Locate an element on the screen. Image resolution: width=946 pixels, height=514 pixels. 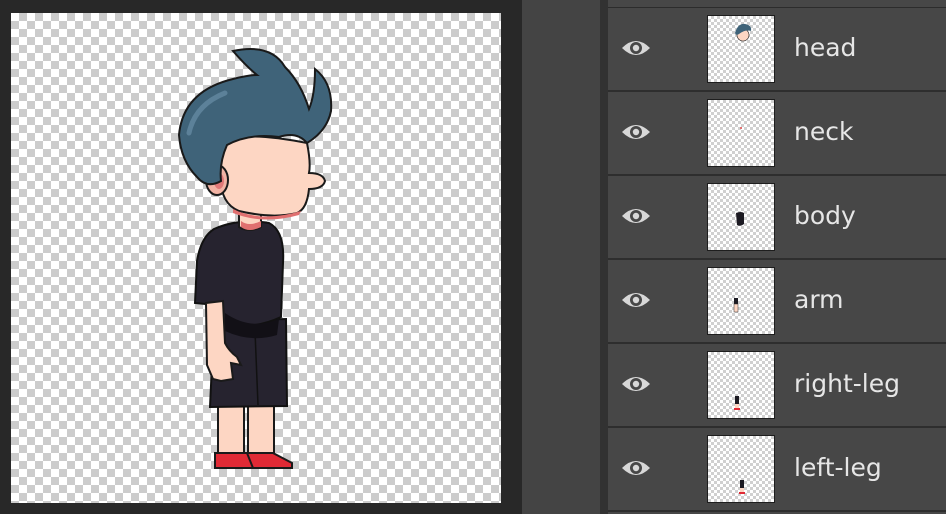
layer-name: head is located at coordinates (825, 48).